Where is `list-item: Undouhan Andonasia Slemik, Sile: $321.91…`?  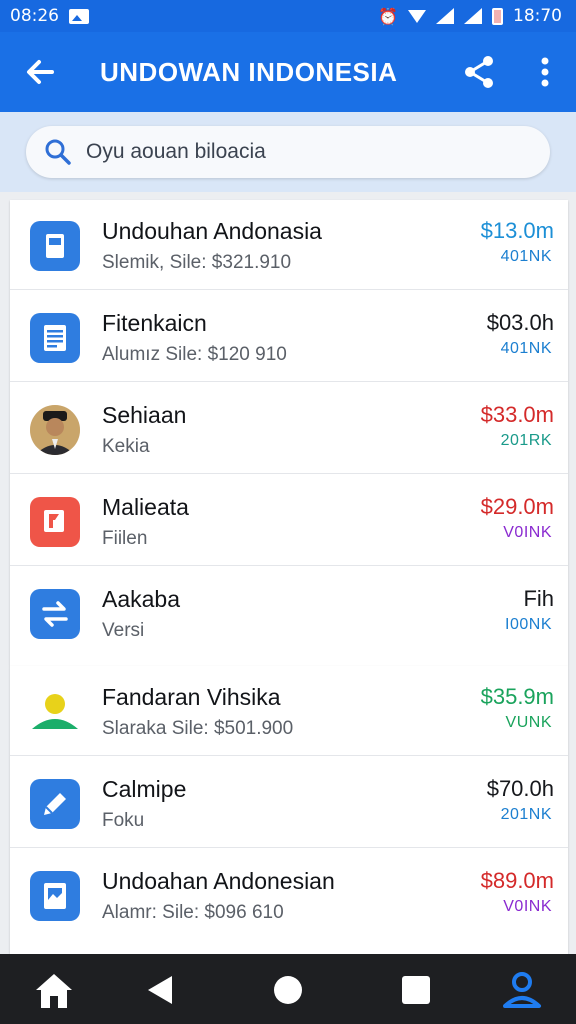
list-item: Undouhan Andonasia Slemik, Sile: $321.91… is located at coordinates (289, 245).